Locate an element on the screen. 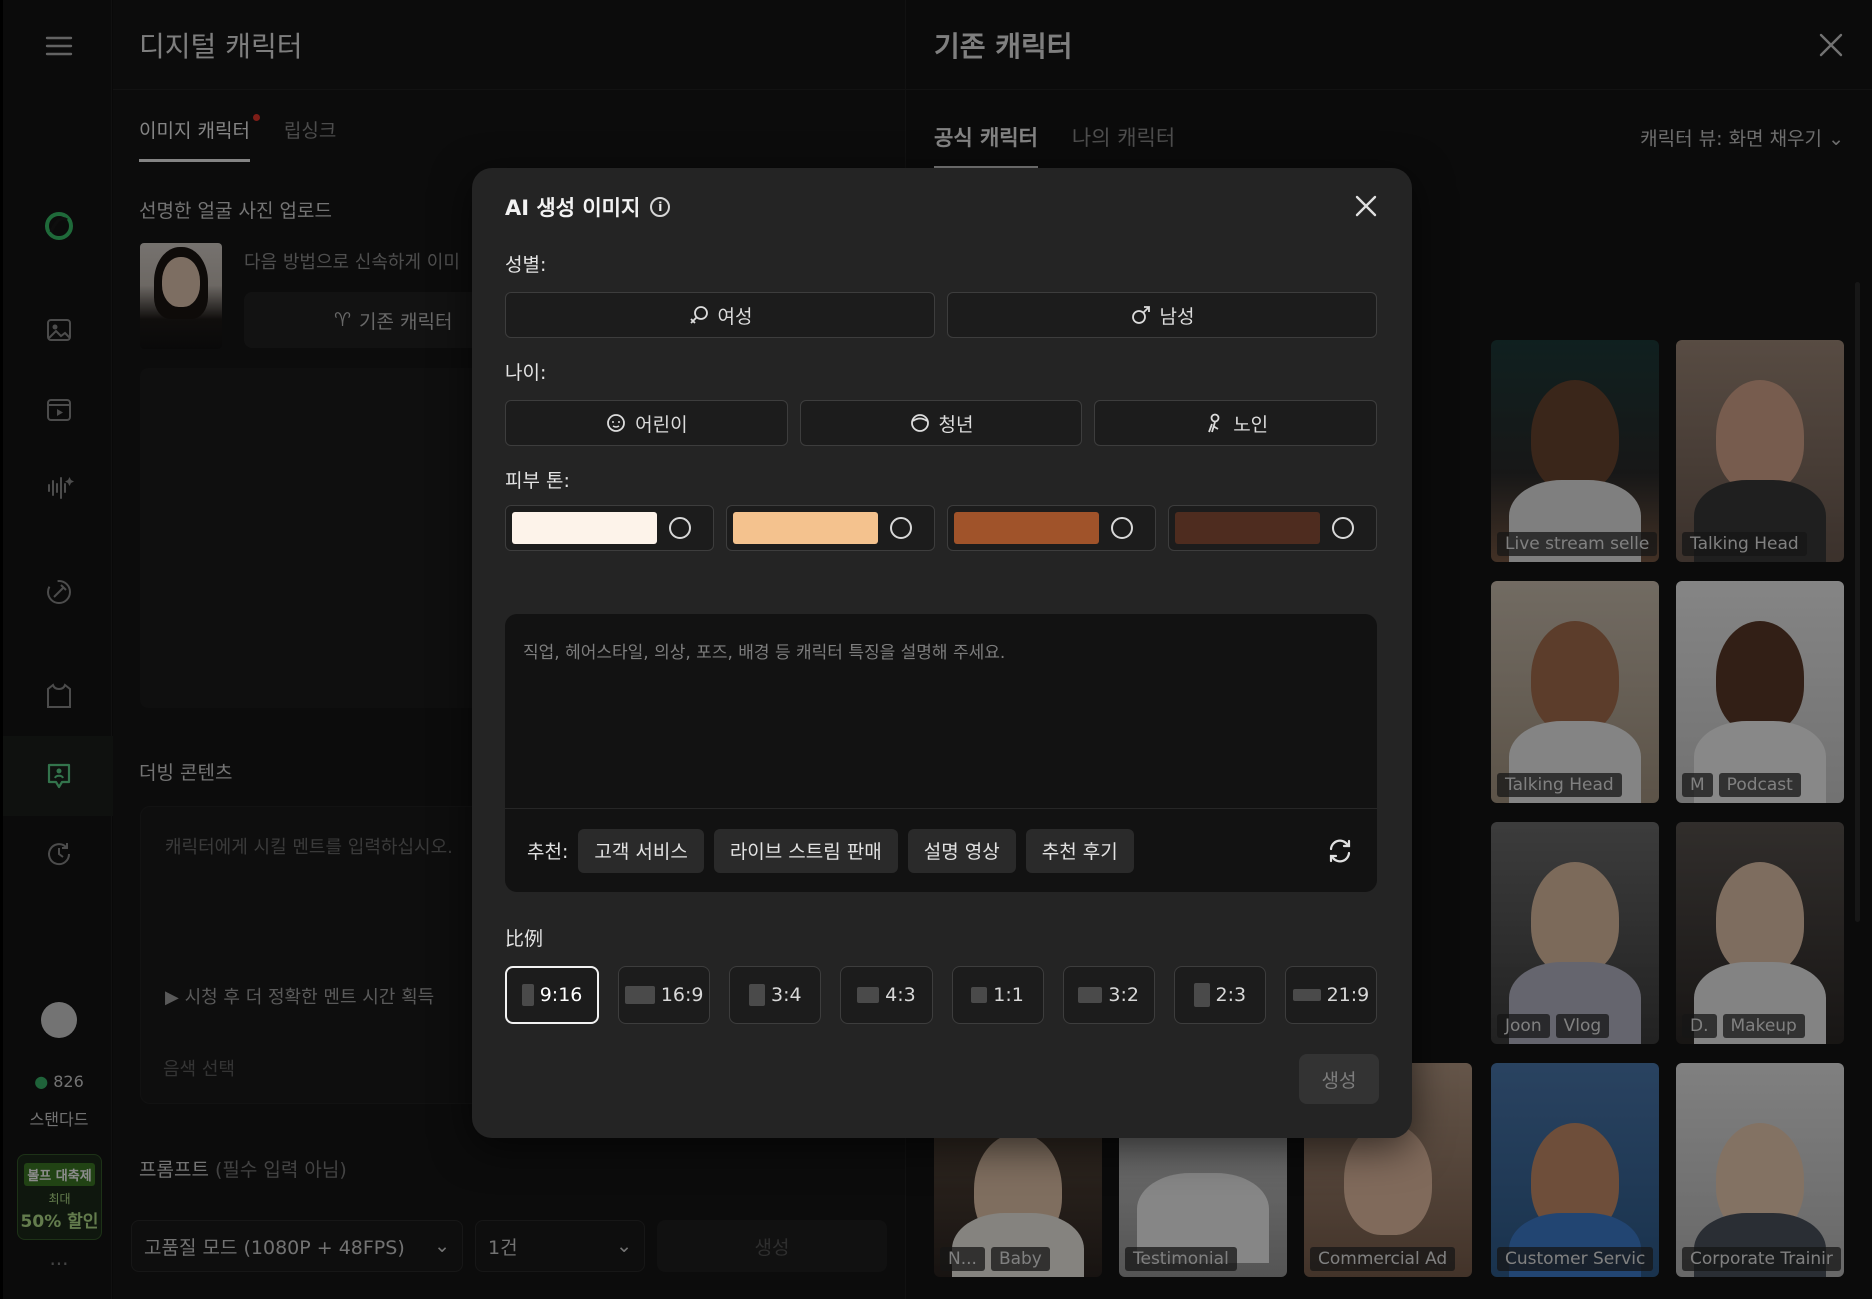  age-options: 어린이 청년 노인 is located at coordinates (941, 423).